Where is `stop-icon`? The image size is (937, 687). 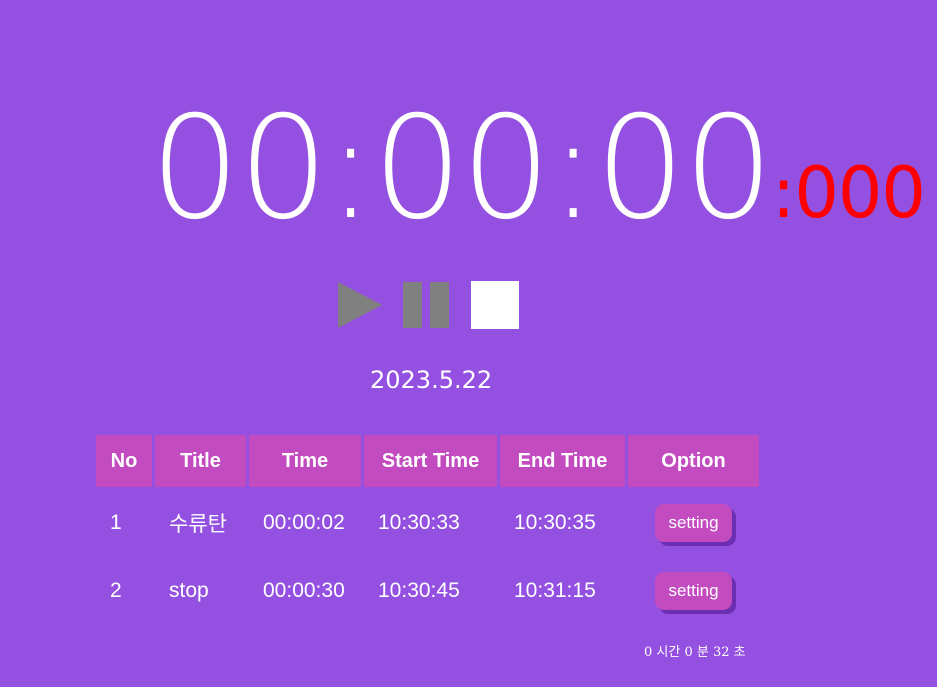 stop-icon is located at coordinates (495, 305).